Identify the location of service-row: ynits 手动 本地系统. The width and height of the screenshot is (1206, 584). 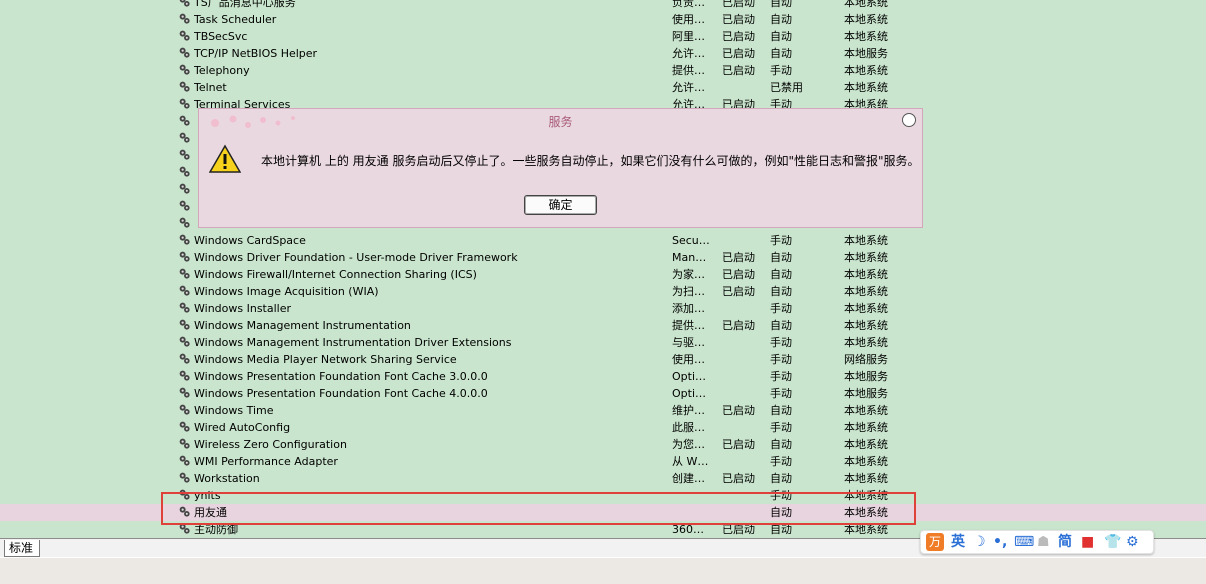
(603, 495).